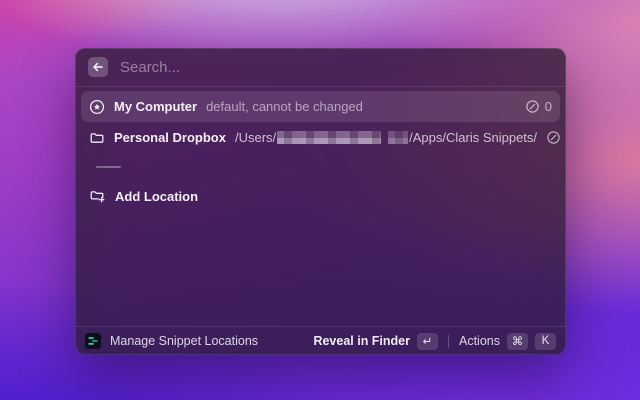  What do you see at coordinates (479, 341) in the screenshot?
I see `actions-button: Actions` at bounding box center [479, 341].